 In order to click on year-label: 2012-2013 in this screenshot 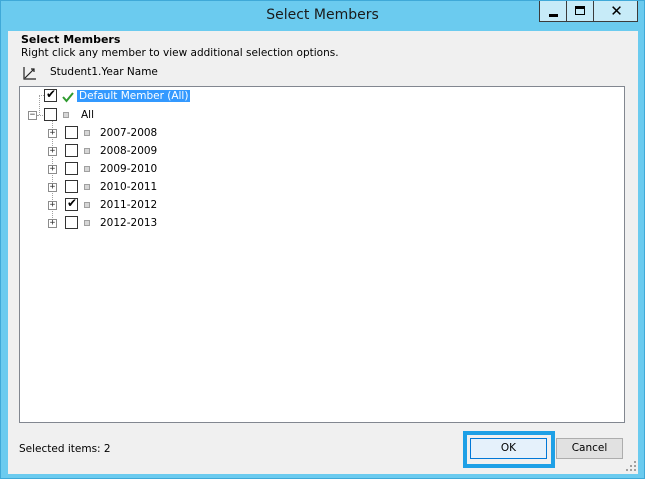, I will do `click(128, 223)`.